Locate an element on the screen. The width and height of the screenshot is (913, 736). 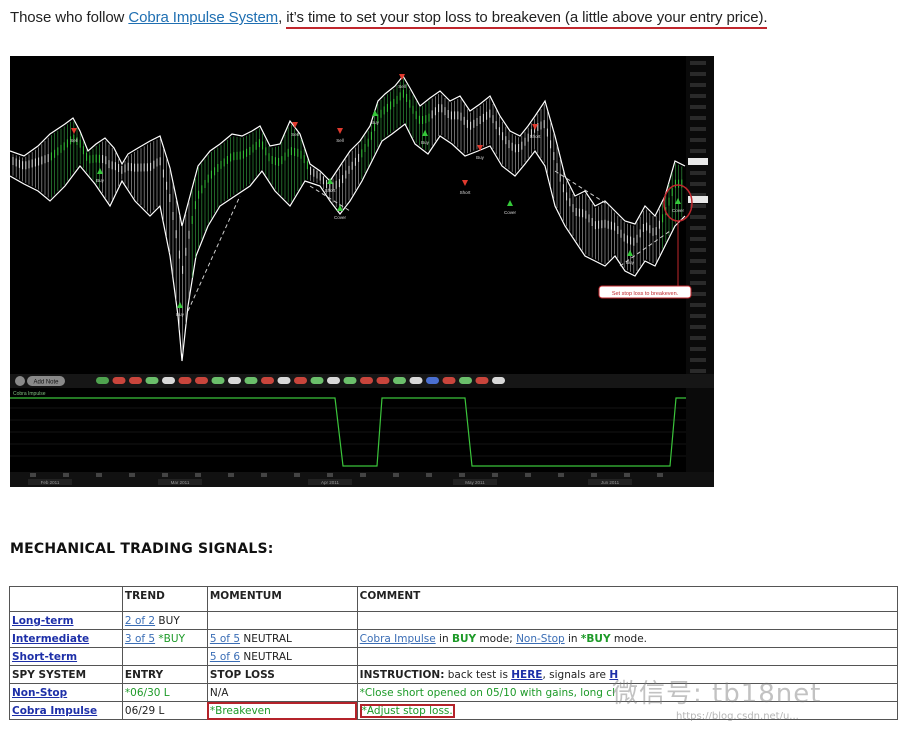
short-trend-cell is located at coordinates (164, 656).